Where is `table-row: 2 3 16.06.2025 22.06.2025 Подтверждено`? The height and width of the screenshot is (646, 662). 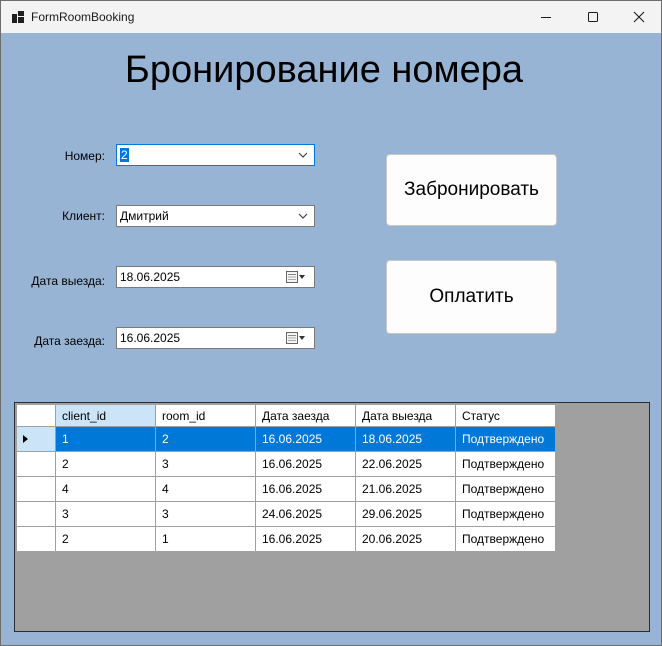 table-row: 2 3 16.06.2025 22.06.2025 Подтверждено is located at coordinates (286, 464).